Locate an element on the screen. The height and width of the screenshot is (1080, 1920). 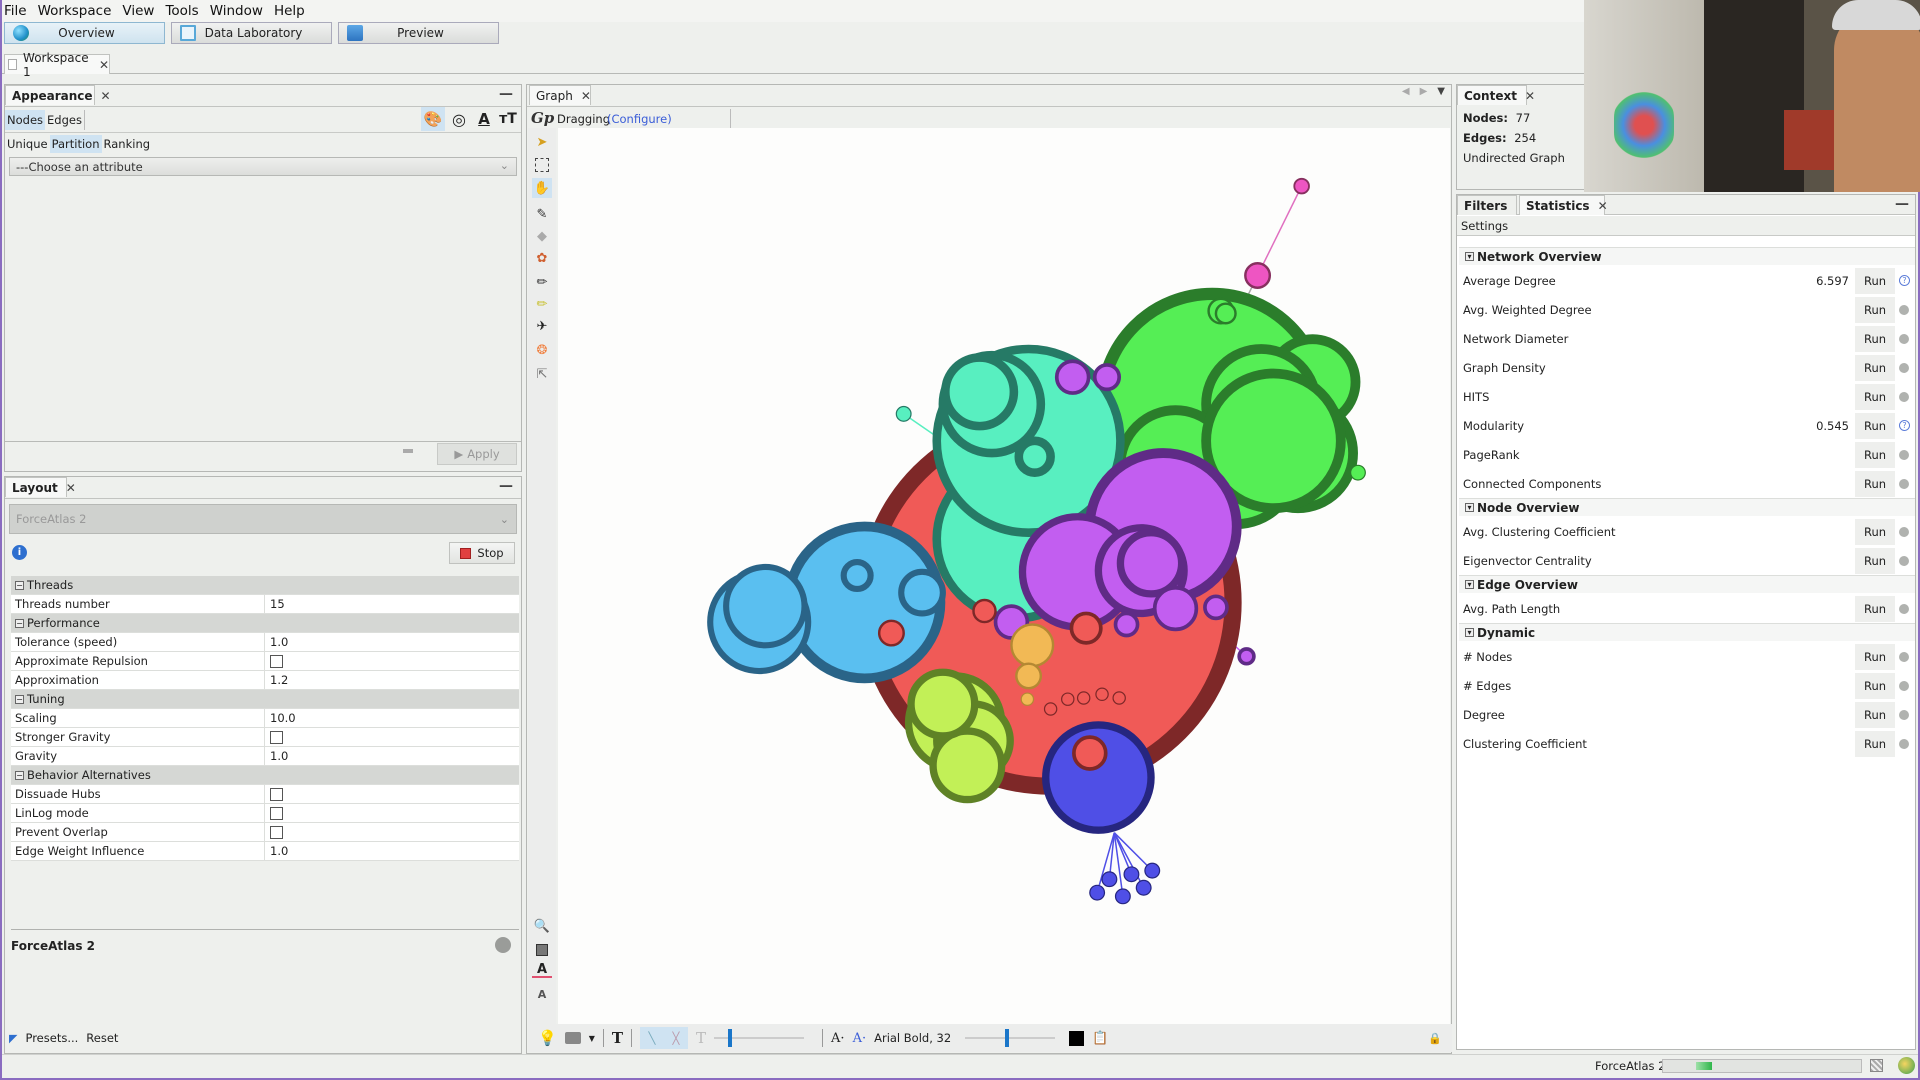
label-color-mode-icon: A· is located at coordinates (860, 1038).